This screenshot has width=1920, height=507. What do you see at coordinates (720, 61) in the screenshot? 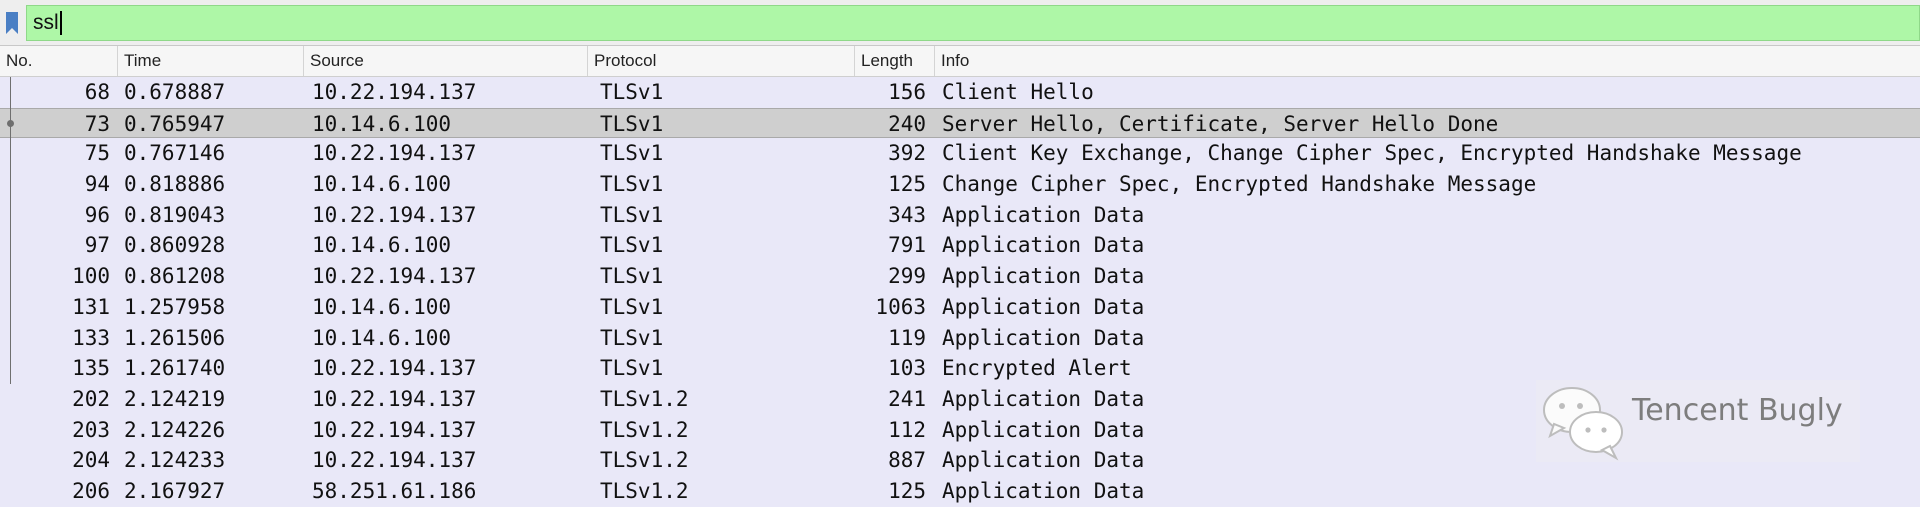
I see `column-header-protocol: Protocol` at bounding box center [720, 61].